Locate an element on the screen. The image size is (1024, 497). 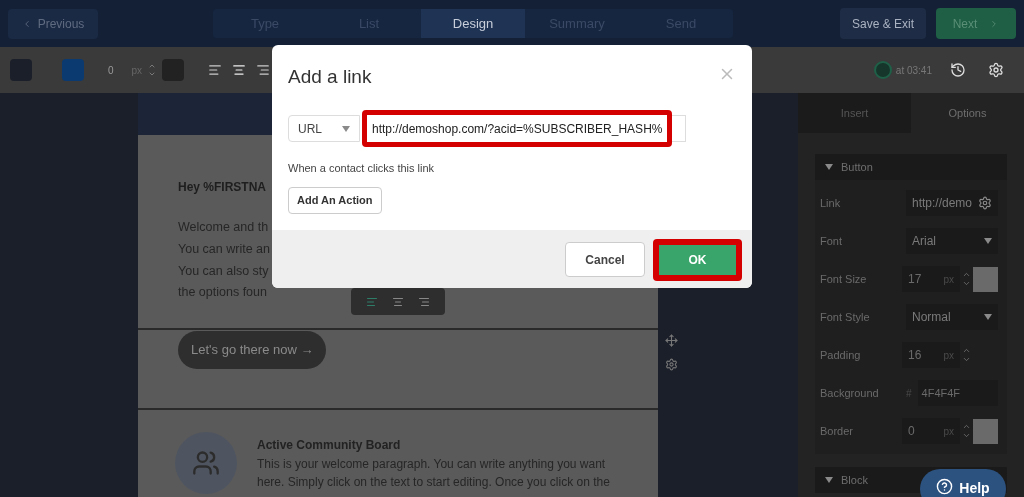
link-type-dropdown: URL is located at coordinates (324, 128).